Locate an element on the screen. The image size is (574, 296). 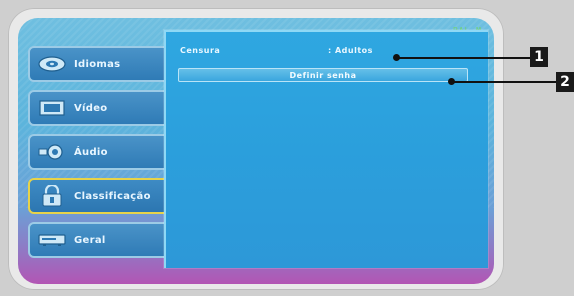
sidebar-item-audio: Áudio is located at coordinates (103, 152).